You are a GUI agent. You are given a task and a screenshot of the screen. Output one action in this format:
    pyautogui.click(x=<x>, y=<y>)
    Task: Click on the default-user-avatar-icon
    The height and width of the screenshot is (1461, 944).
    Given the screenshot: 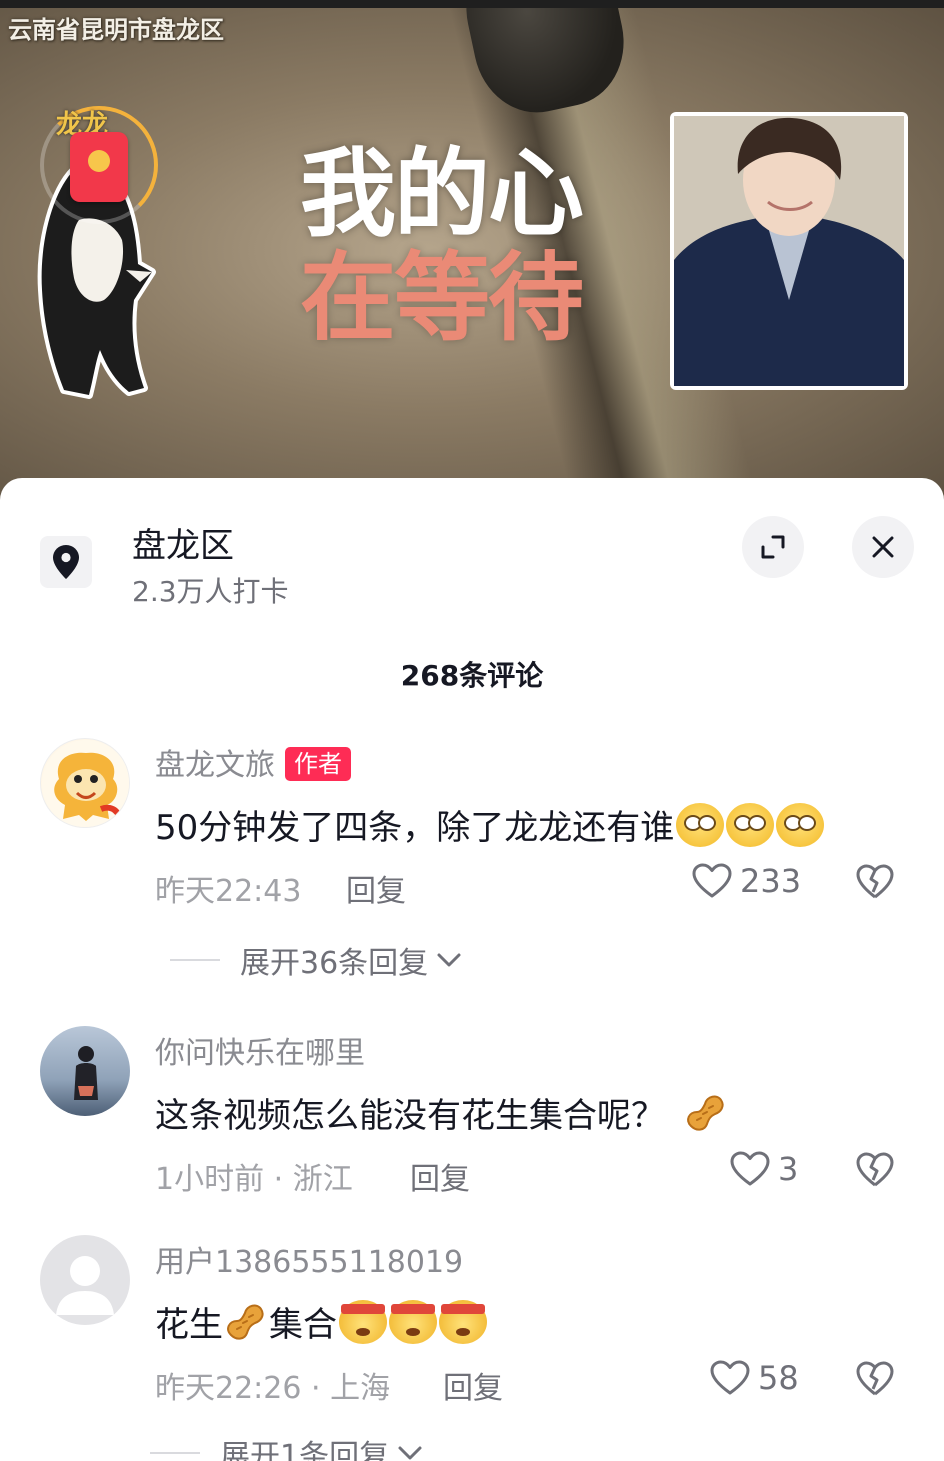 What is the action you would take?
    pyautogui.click(x=85, y=1285)
    